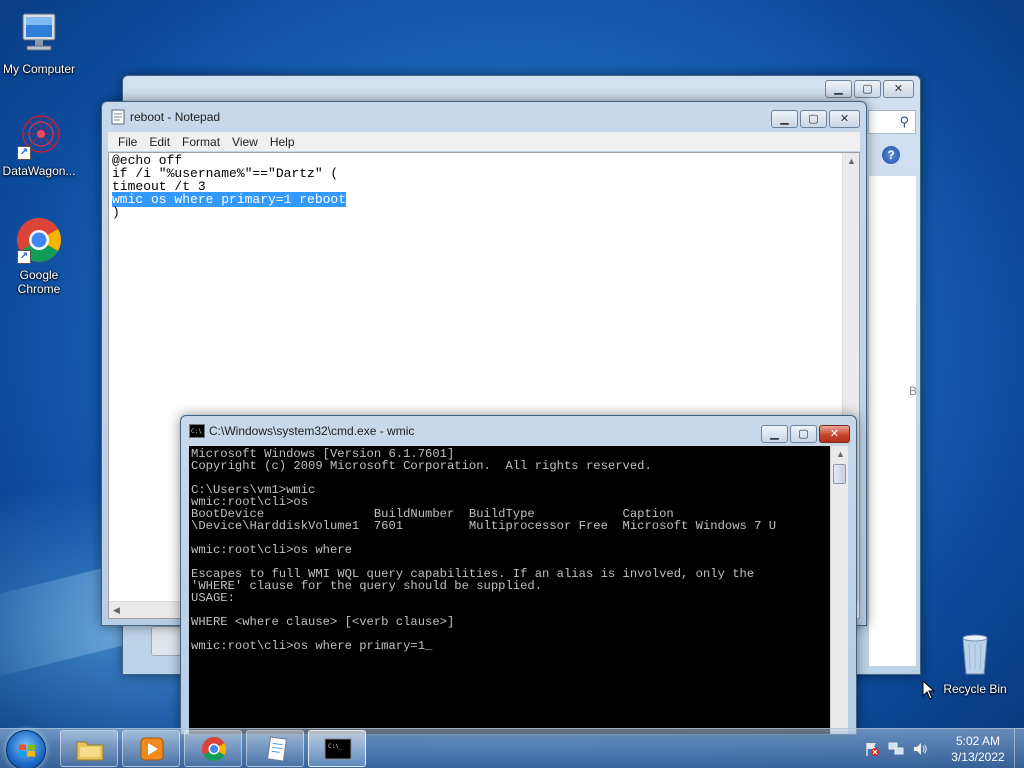 This screenshot has width=1024, height=768. What do you see at coordinates (175, 117) in the screenshot?
I see `window-title: reboot - Notepad` at bounding box center [175, 117].